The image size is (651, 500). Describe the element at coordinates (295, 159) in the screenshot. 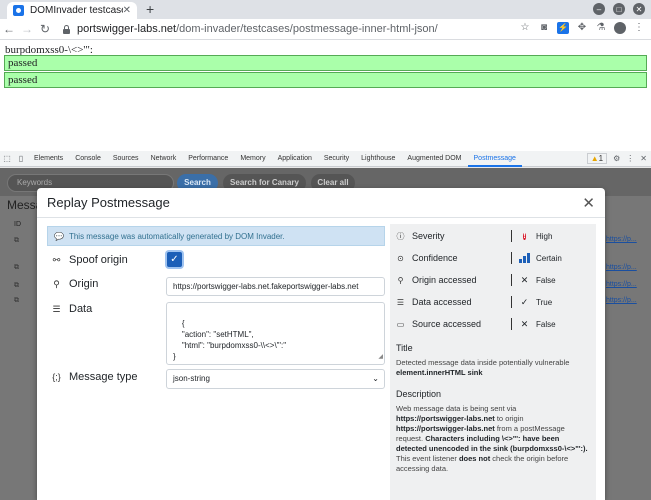

I see `tab-application: Application` at that location.